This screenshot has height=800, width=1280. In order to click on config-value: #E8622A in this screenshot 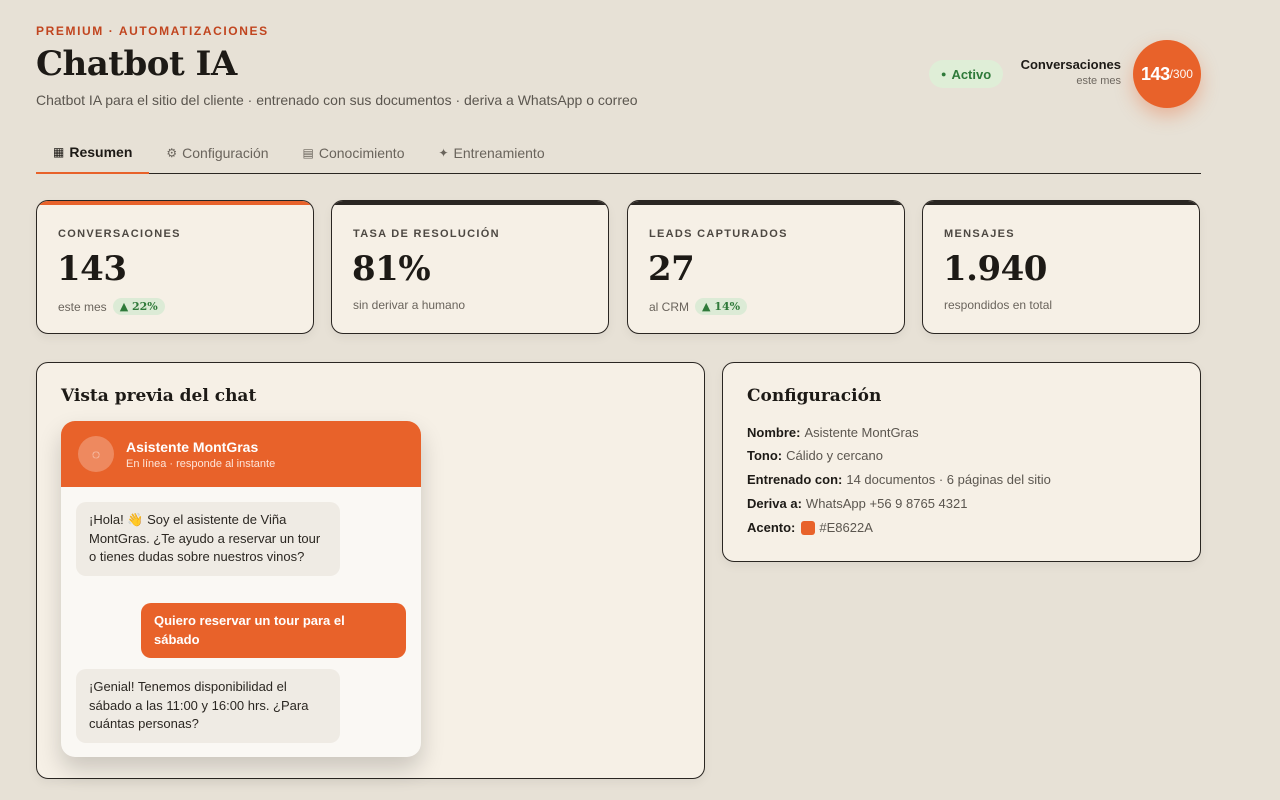, I will do `click(846, 527)`.